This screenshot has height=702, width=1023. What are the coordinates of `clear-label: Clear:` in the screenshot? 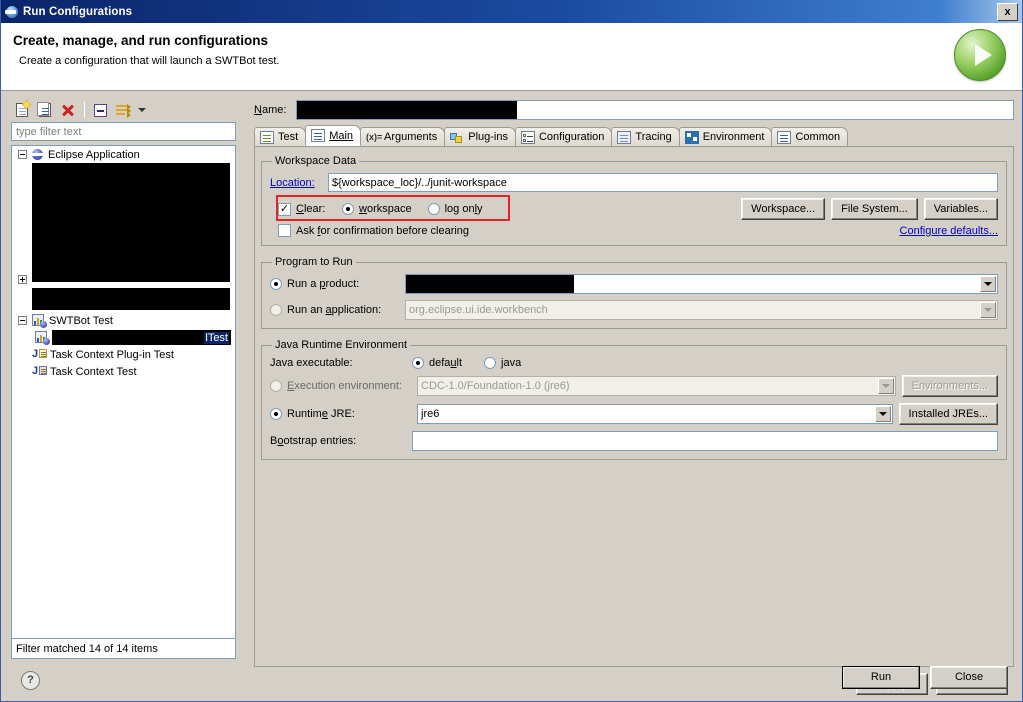 It's located at (311, 209).